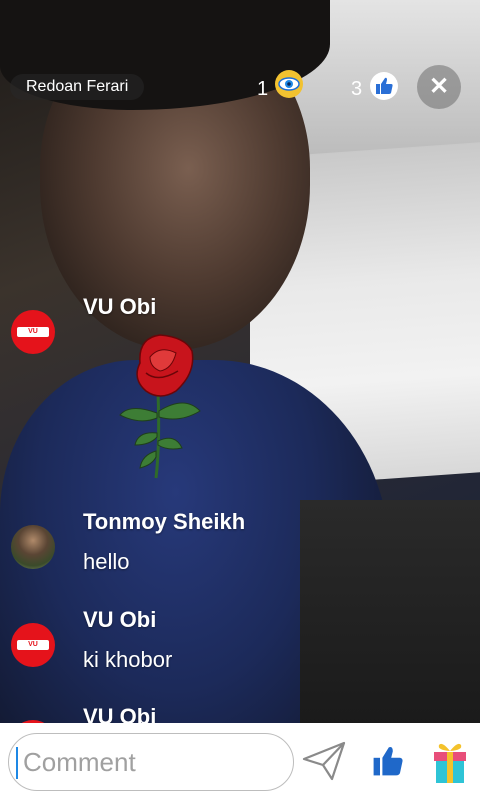 This screenshot has width=480, height=800. I want to click on gift-icon, so click(450, 763).